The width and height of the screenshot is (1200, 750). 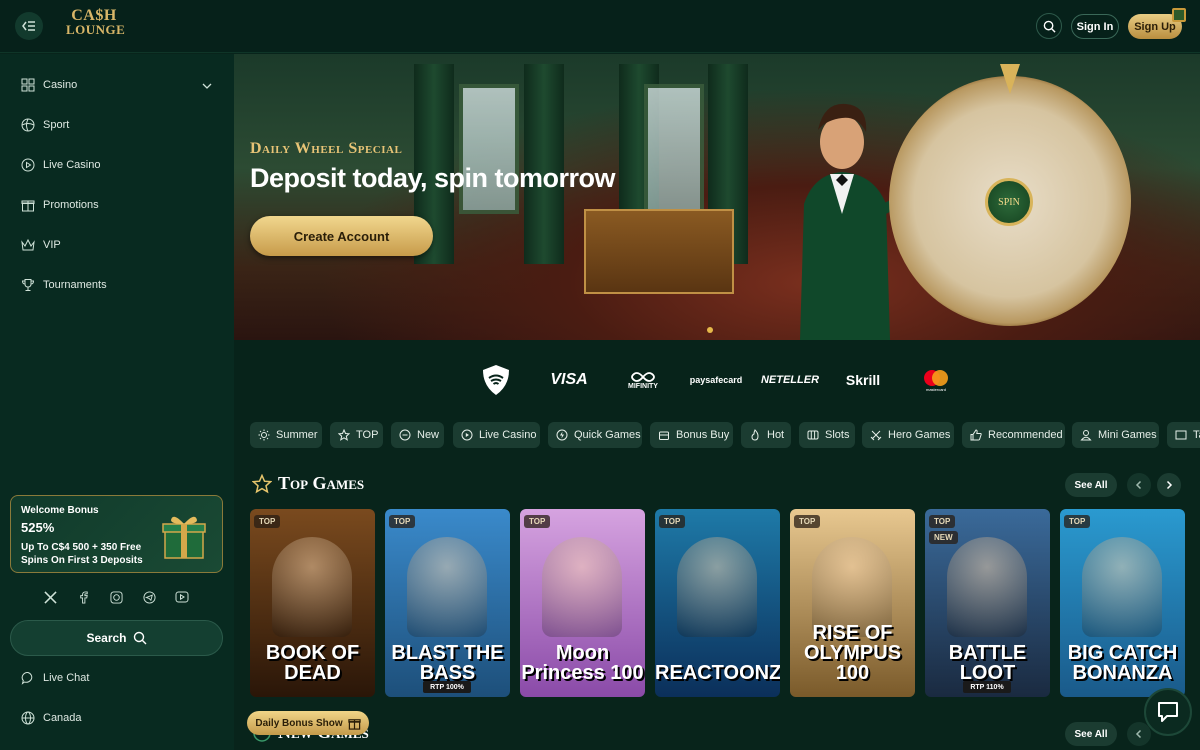 I want to click on mifinity-label: MIFINITY, so click(x=643, y=386).